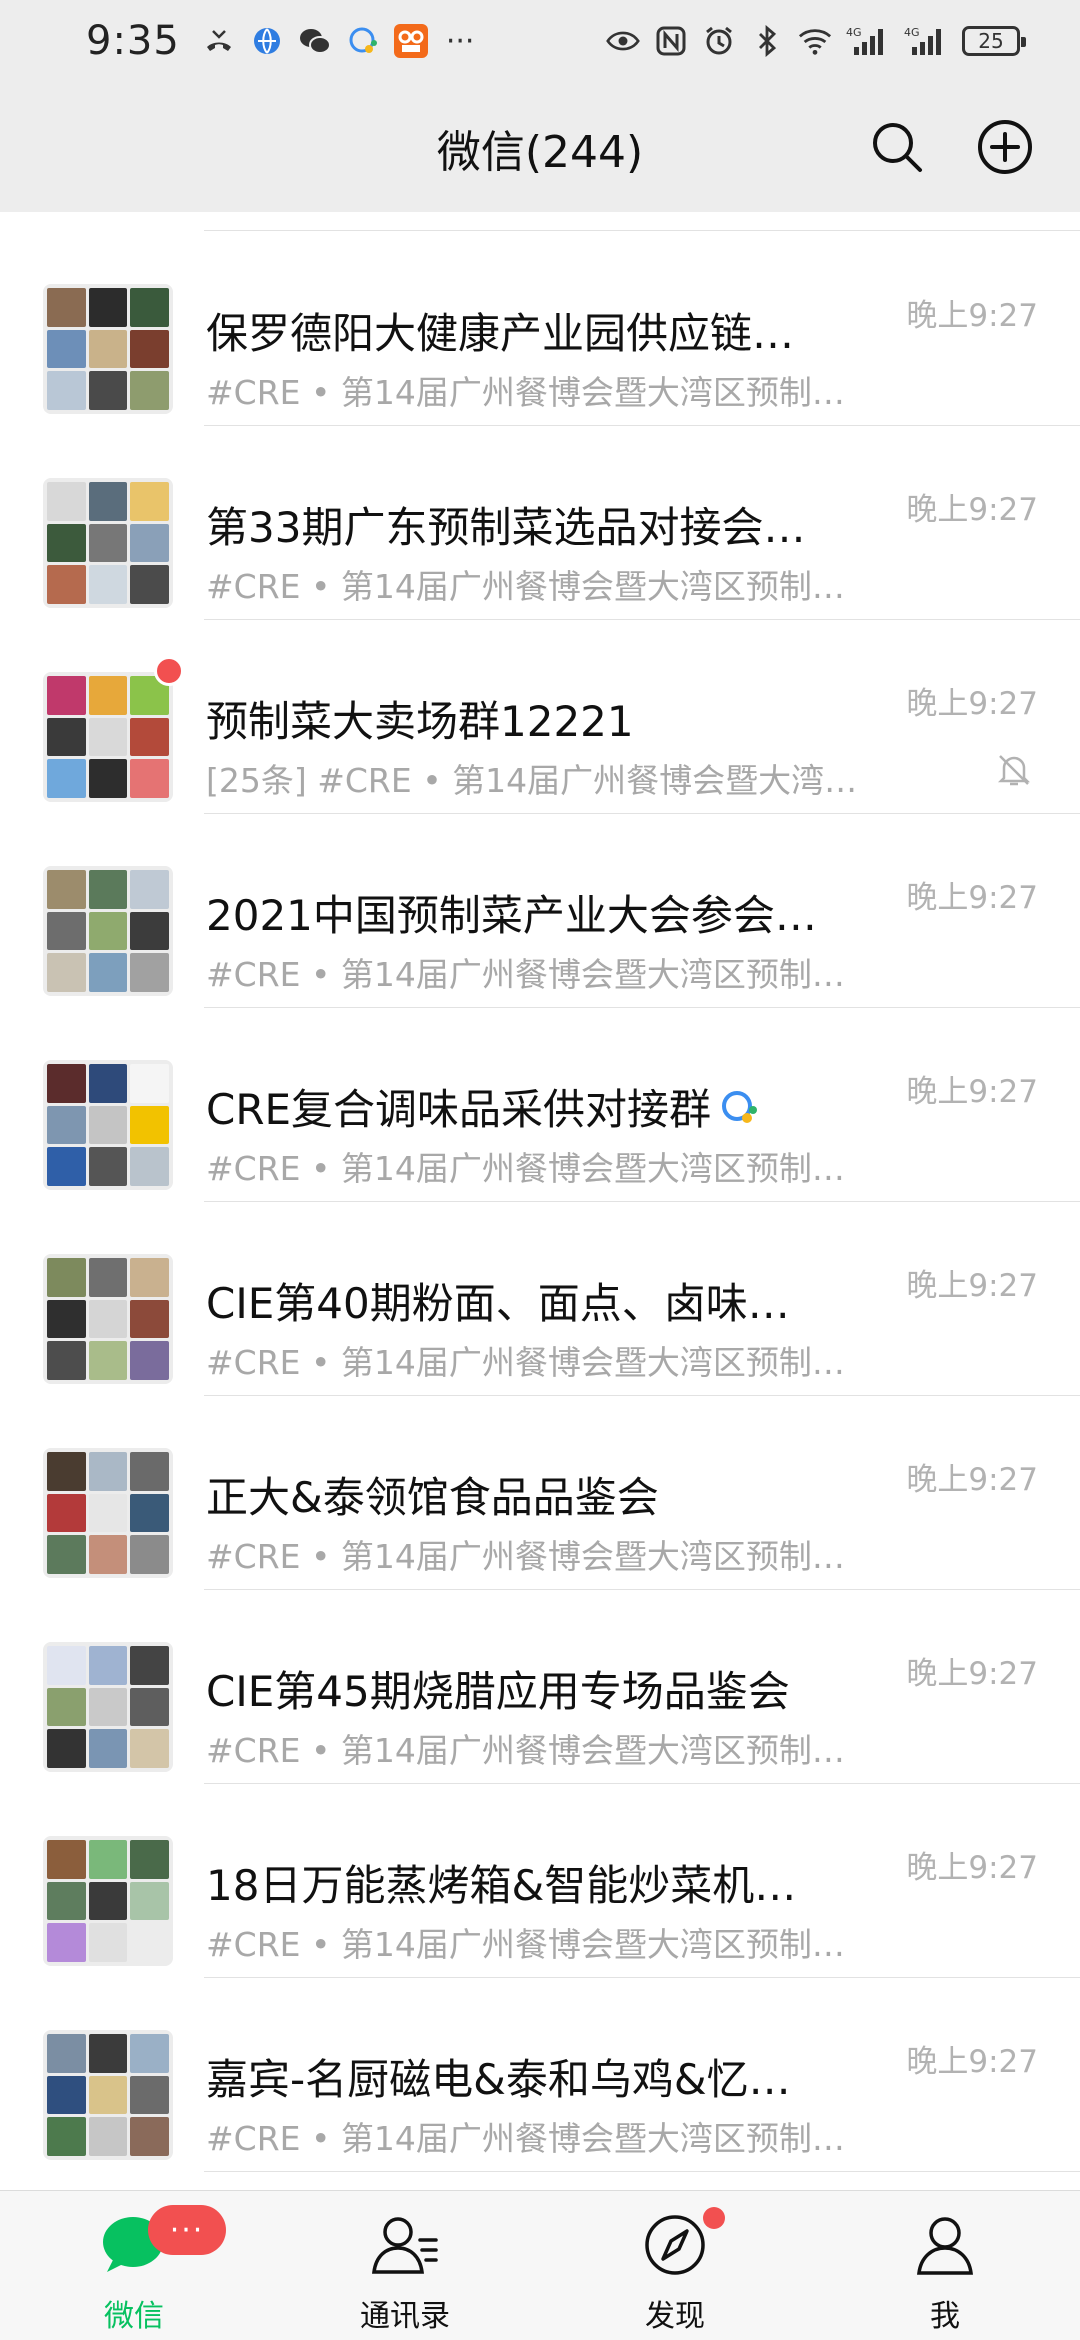 This screenshot has width=1080, height=2340. I want to click on wifi-icon, so click(815, 41).